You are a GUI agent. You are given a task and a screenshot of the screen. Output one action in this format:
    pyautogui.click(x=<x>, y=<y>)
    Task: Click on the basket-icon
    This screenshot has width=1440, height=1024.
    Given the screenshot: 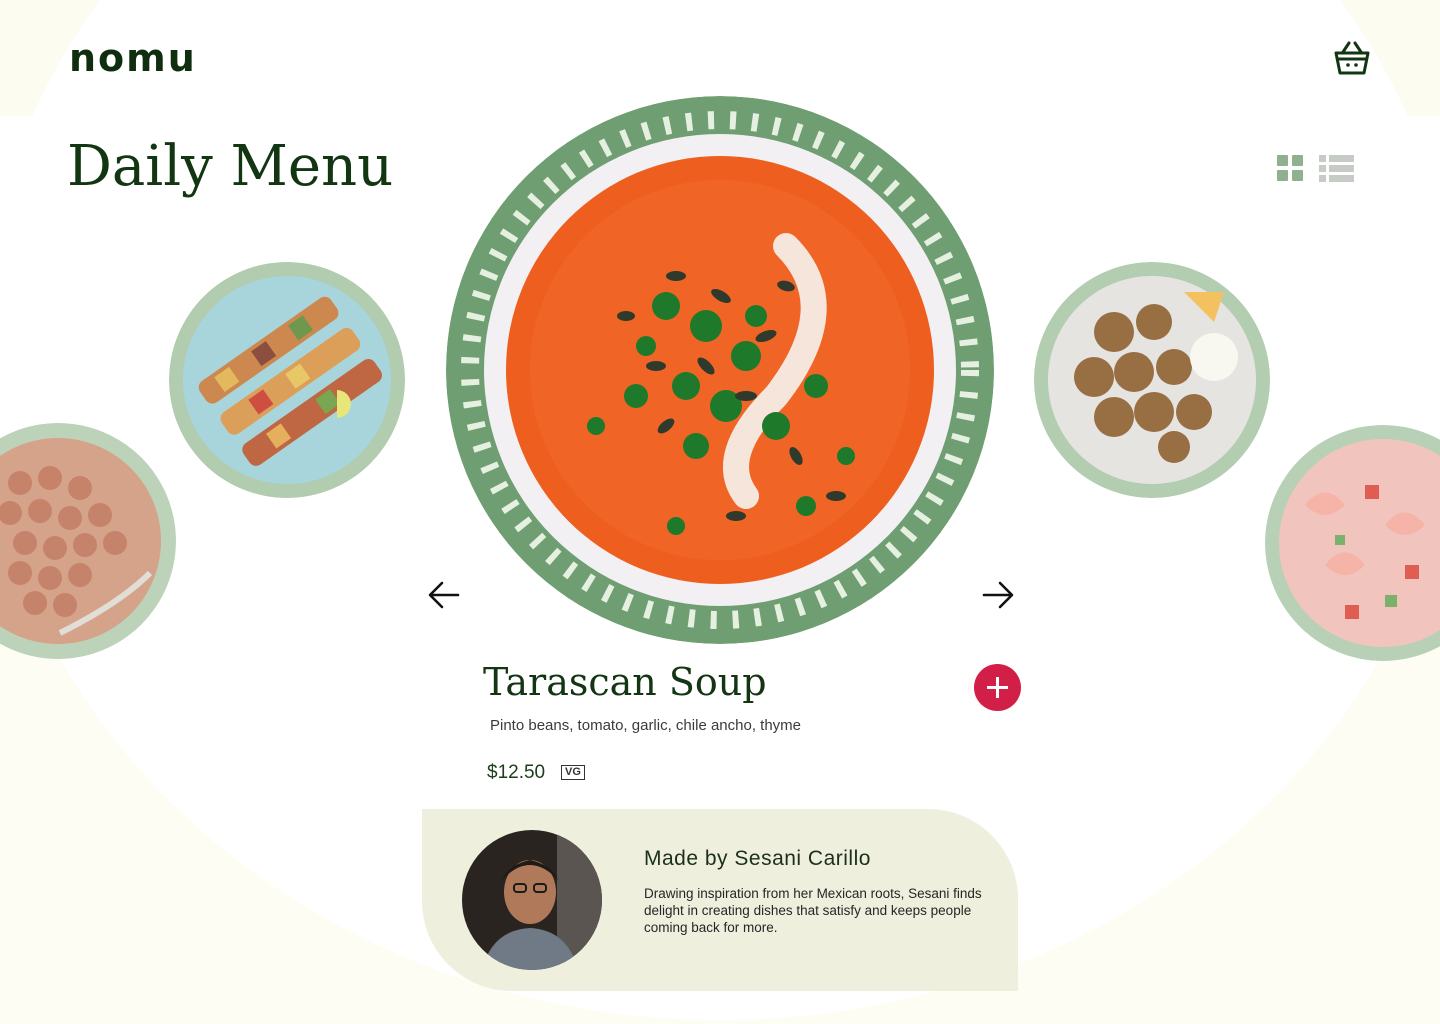 What is the action you would take?
    pyautogui.click(x=1352, y=58)
    